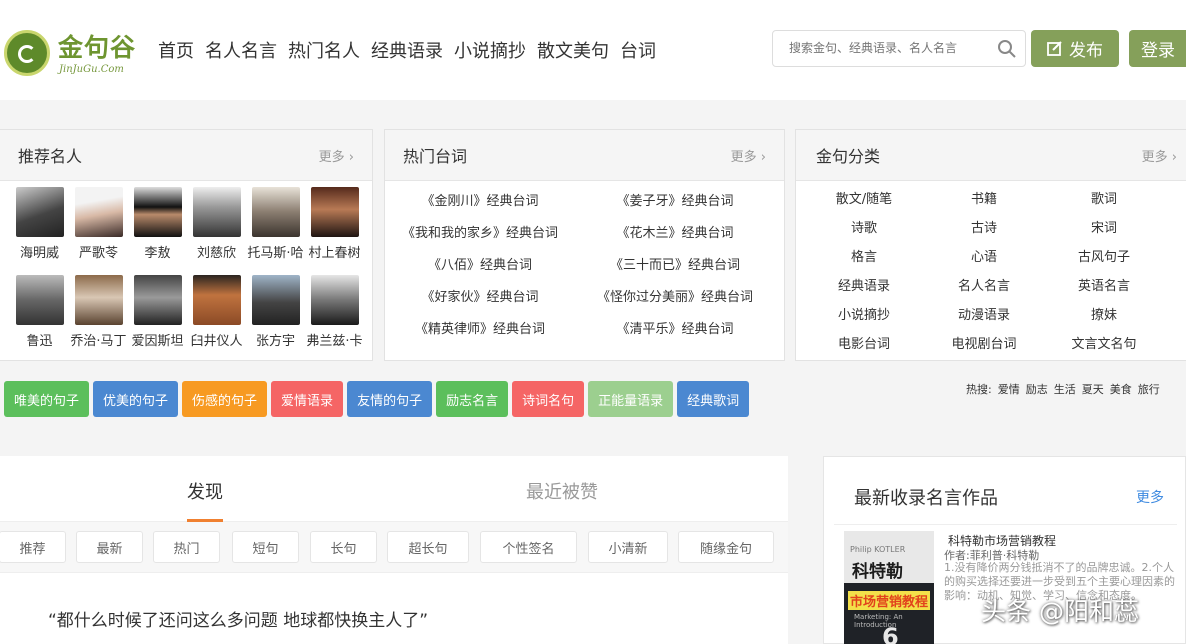 This screenshot has width=1186, height=644. What do you see at coordinates (275, 231) in the screenshot?
I see `celebrity-item: 托马斯·哈` at bounding box center [275, 231].